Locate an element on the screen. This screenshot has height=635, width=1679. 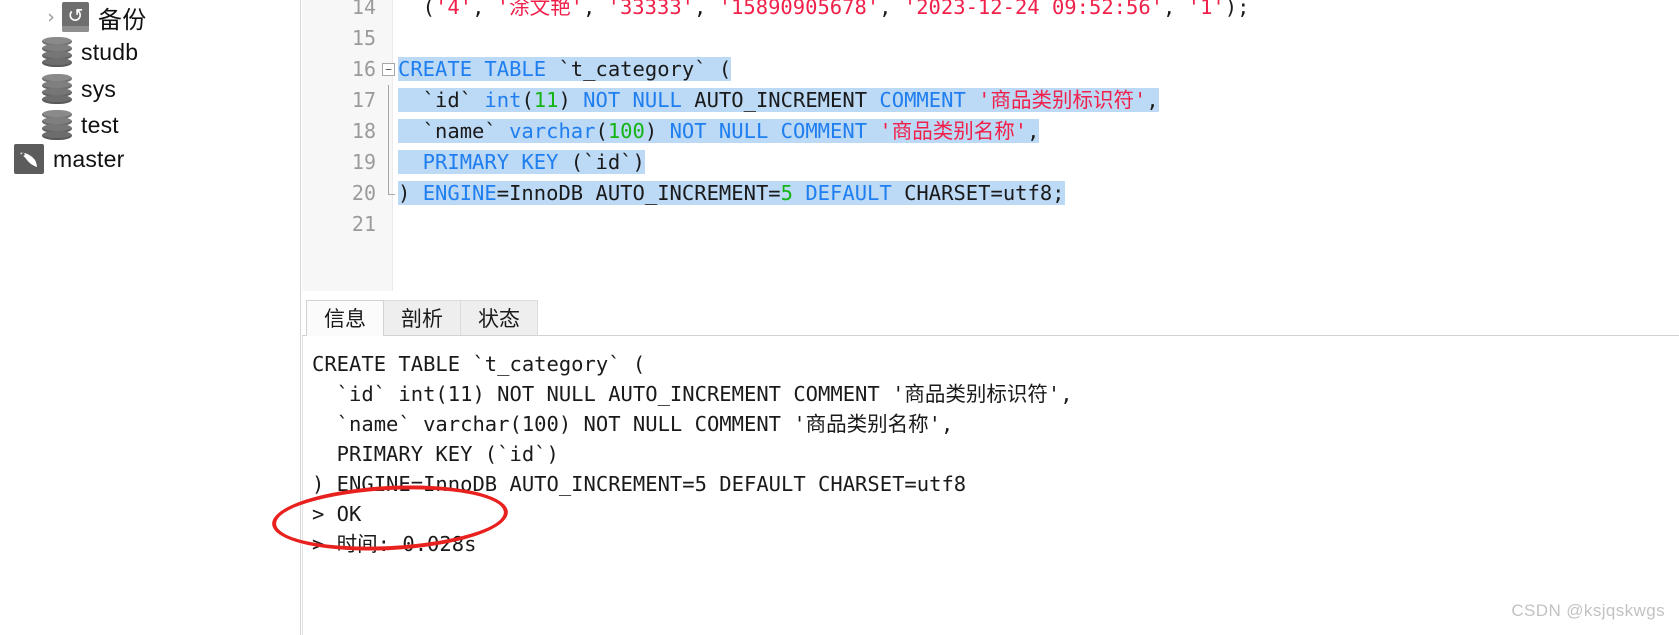
code-token: 100 is located at coordinates (626, 131).